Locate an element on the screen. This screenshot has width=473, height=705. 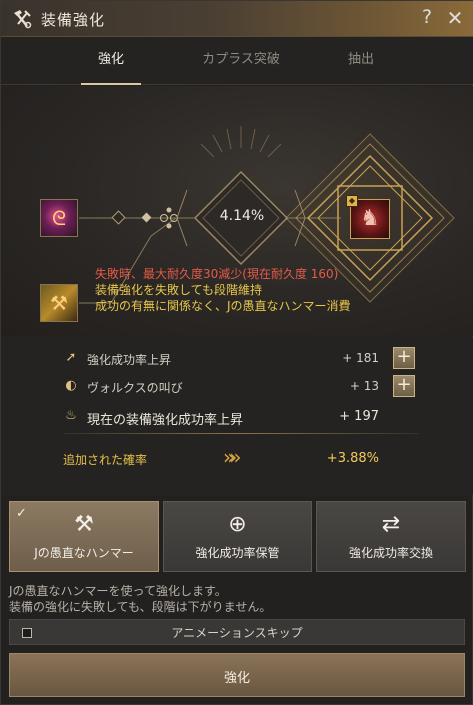
add-success-rate-button: + is located at coordinates (404, 358).